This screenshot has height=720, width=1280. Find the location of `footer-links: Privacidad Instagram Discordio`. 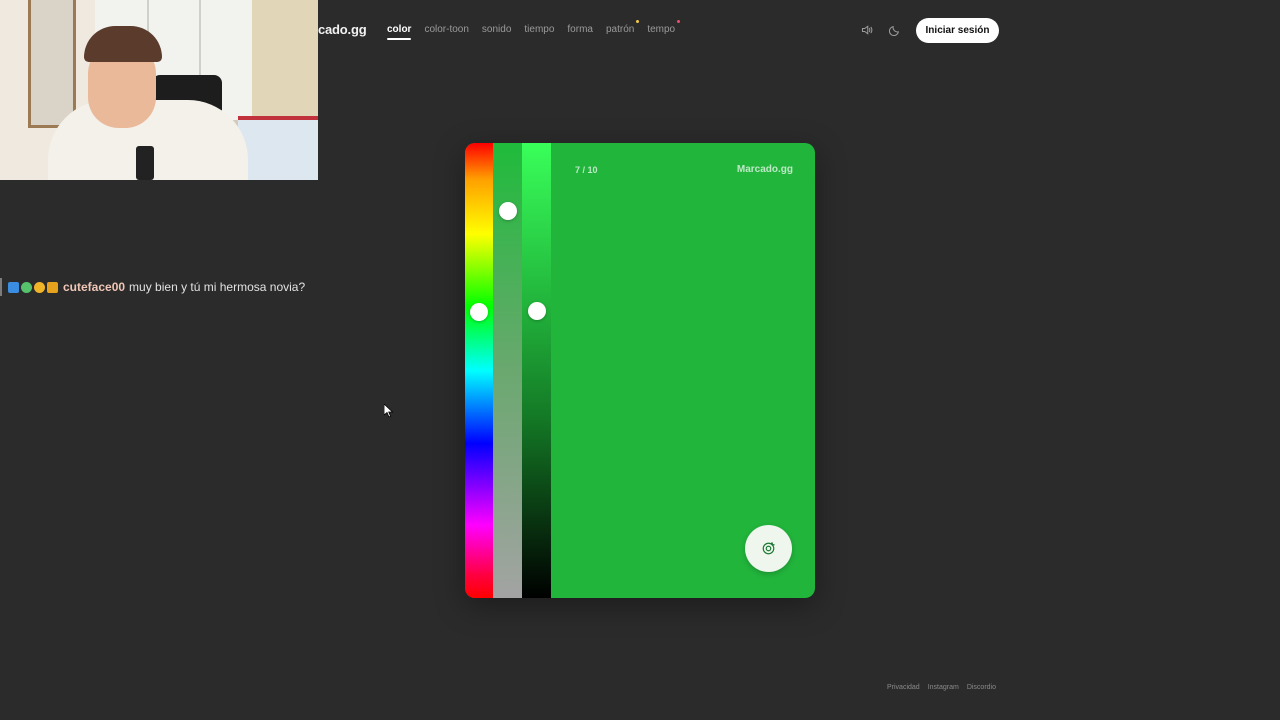

footer-links: Privacidad Instagram Discordio is located at coordinates (941, 687).